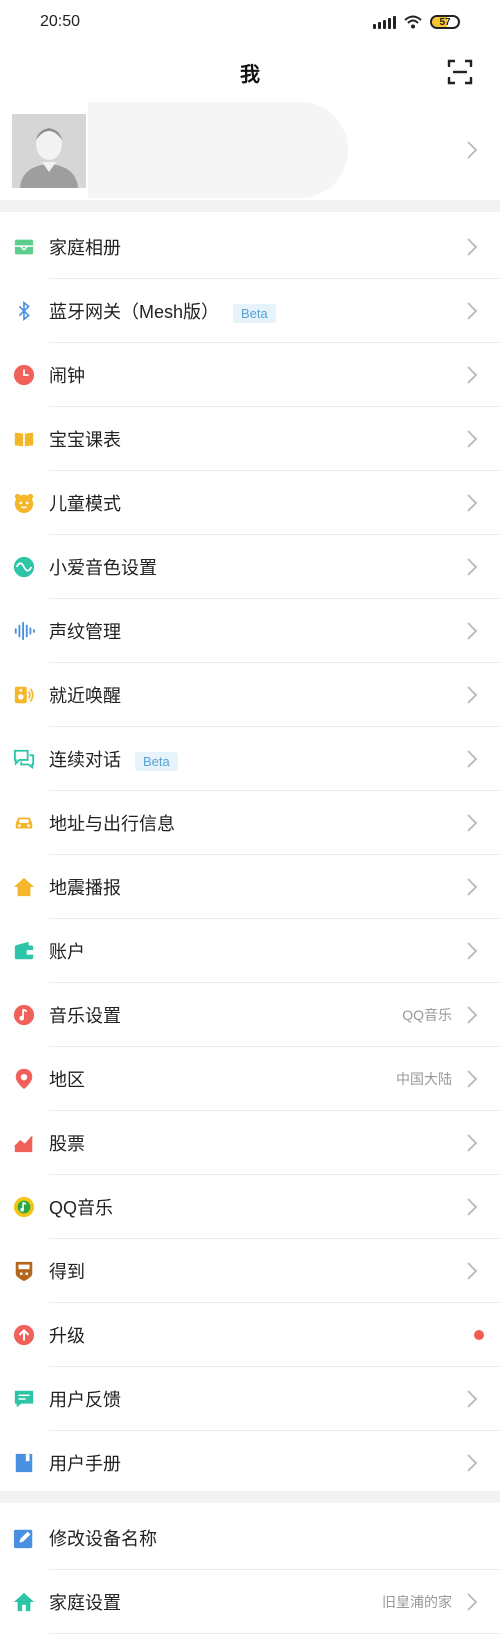 This screenshot has width=500, height=1634. I want to click on menu-item-text: 股票, so click(67, 1144).